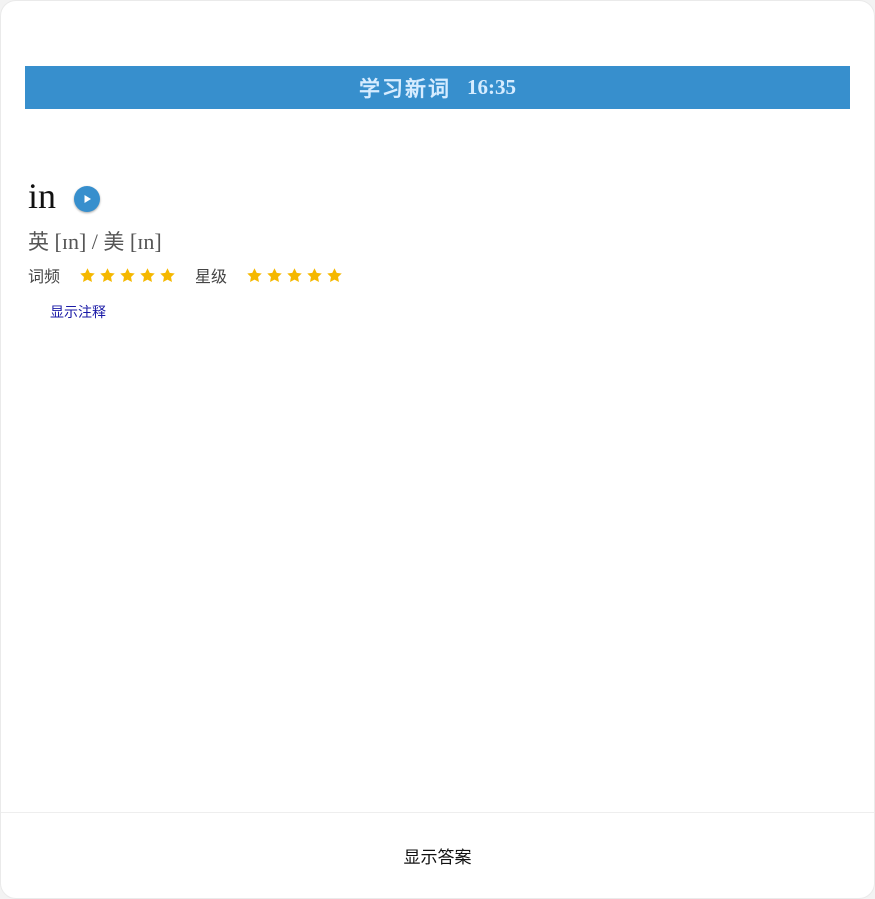 The width and height of the screenshot is (875, 899). I want to click on play-audio-button, so click(87, 199).